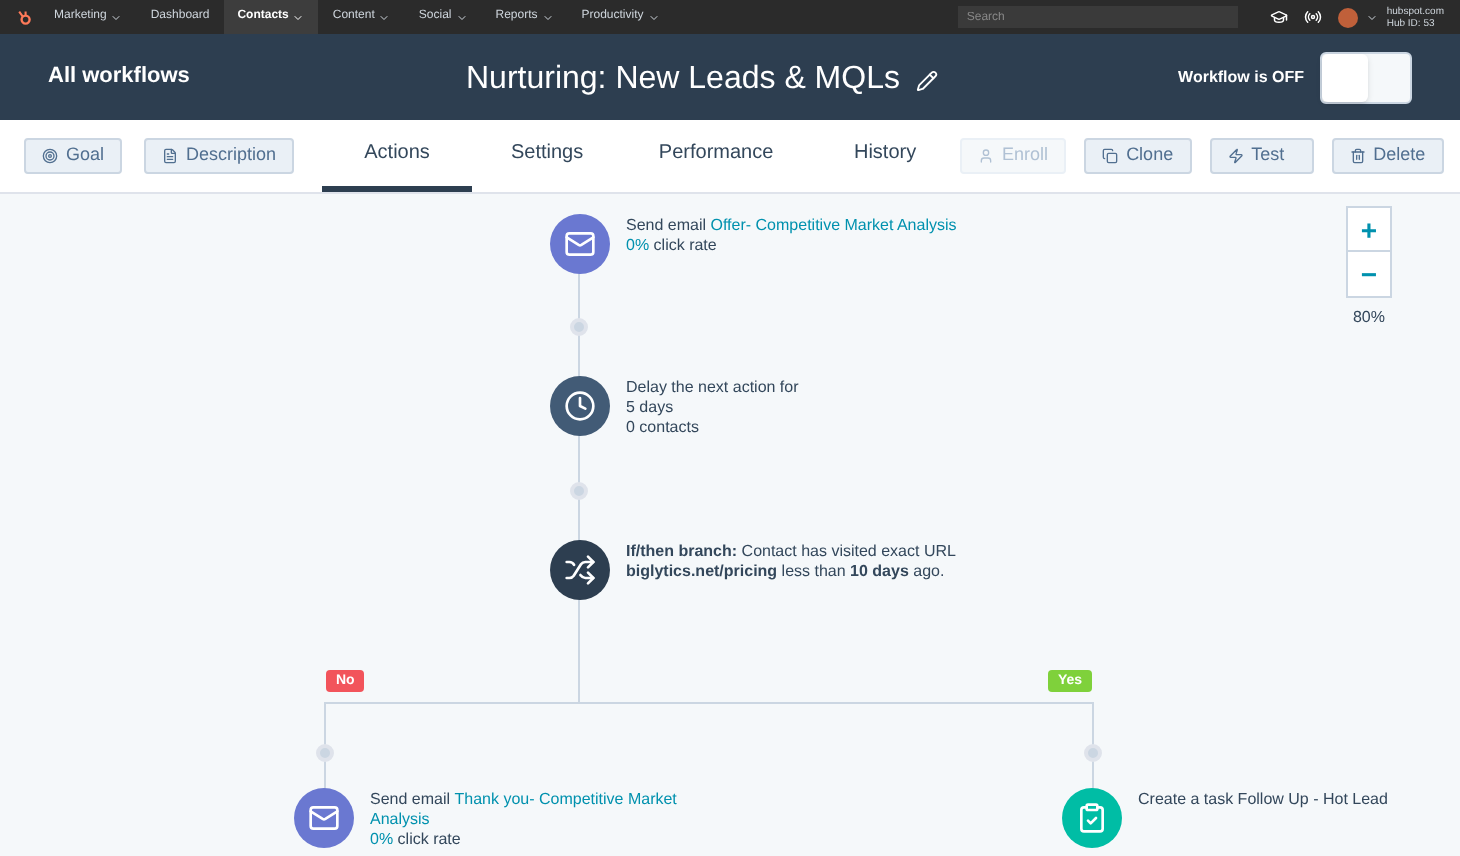  What do you see at coordinates (73, 156) in the screenshot?
I see `toolbar-button: Goal` at bounding box center [73, 156].